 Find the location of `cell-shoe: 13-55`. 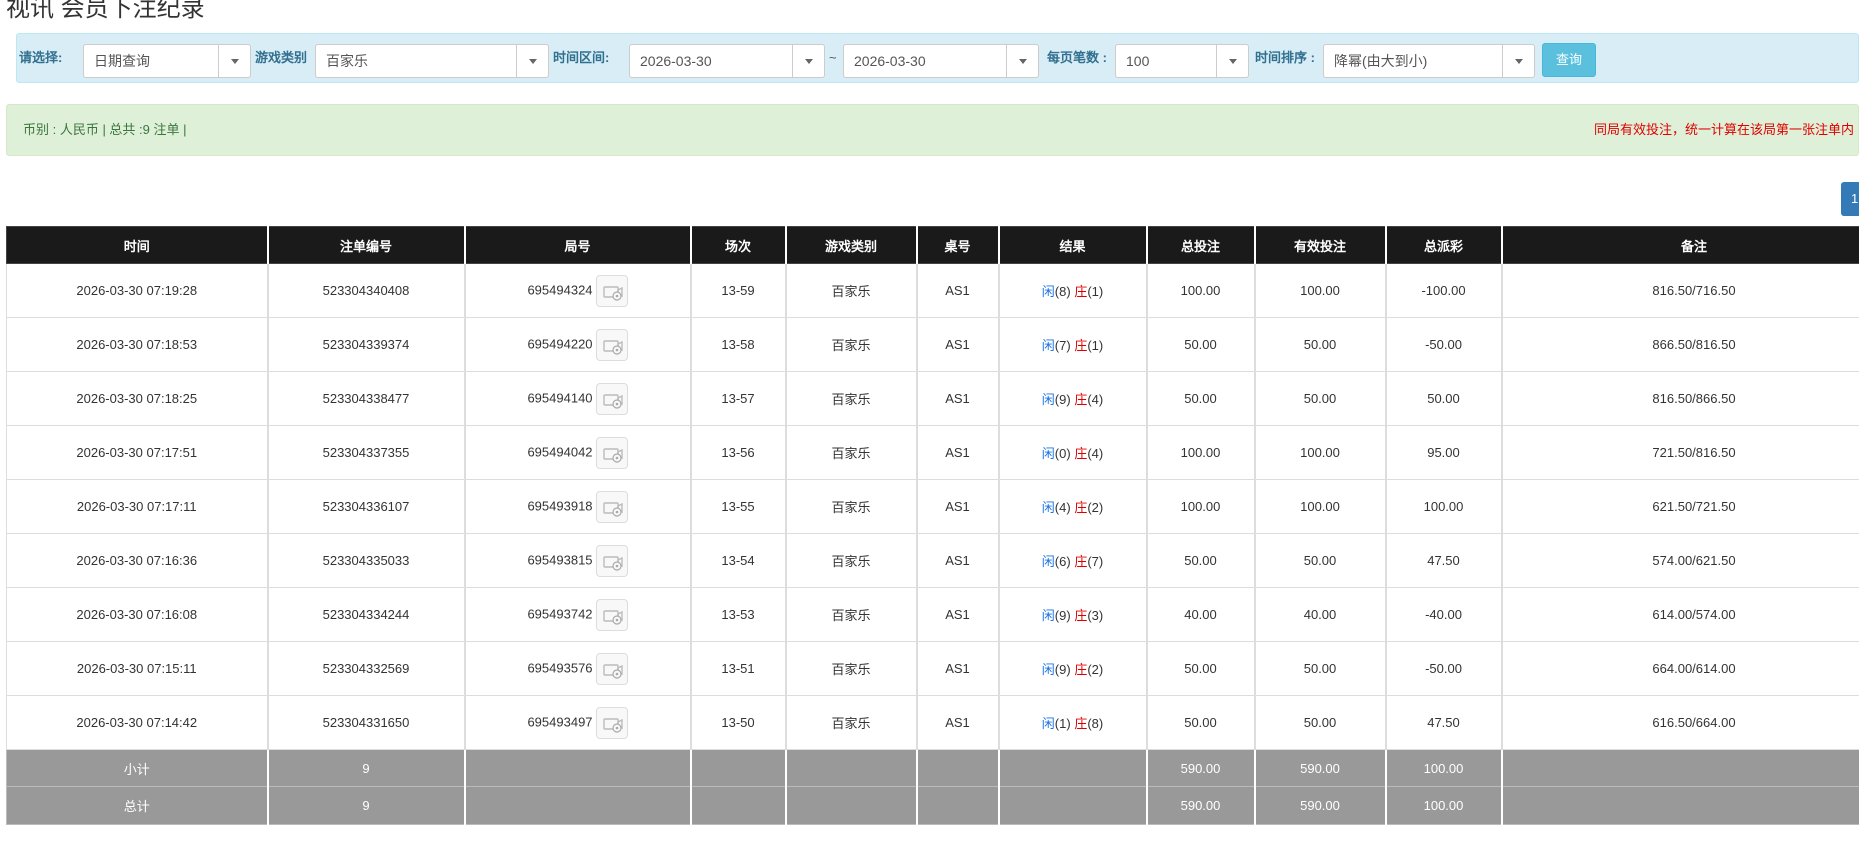

cell-shoe: 13-55 is located at coordinates (738, 506).